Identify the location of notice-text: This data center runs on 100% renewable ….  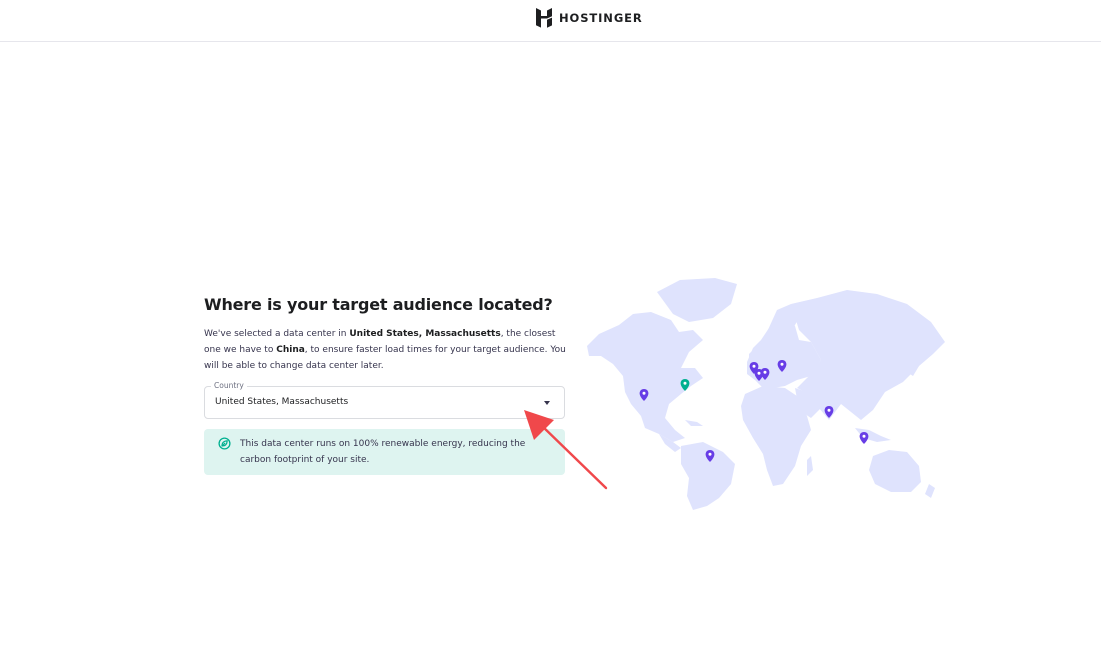
(383, 452).